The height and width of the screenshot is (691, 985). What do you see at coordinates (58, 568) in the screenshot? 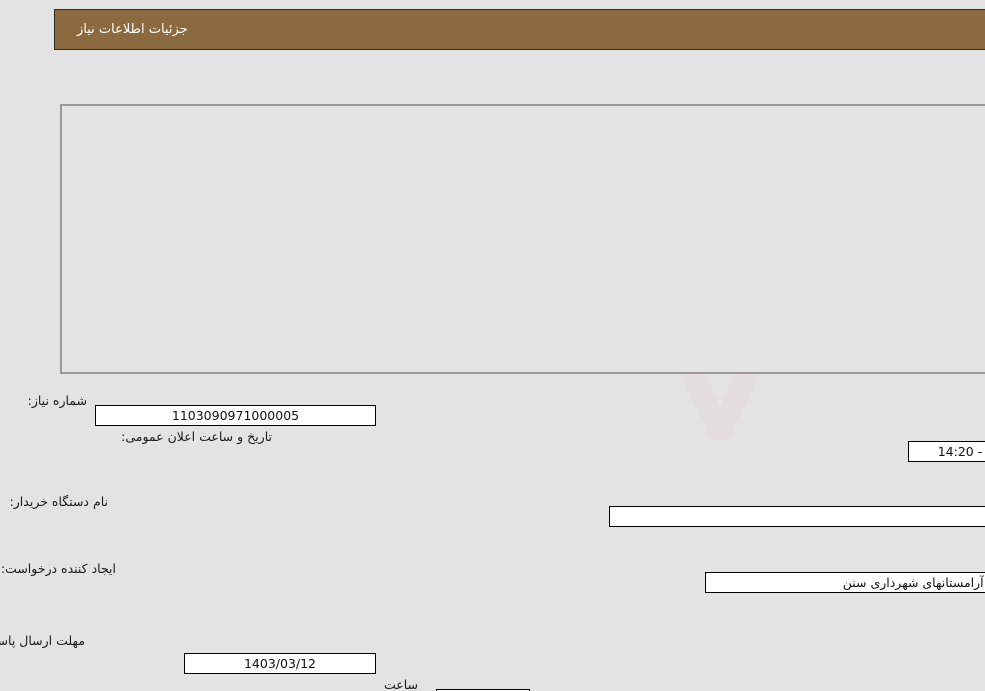
I see `creator-label: ایجاد کننده درخواست:` at bounding box center [58, 568].